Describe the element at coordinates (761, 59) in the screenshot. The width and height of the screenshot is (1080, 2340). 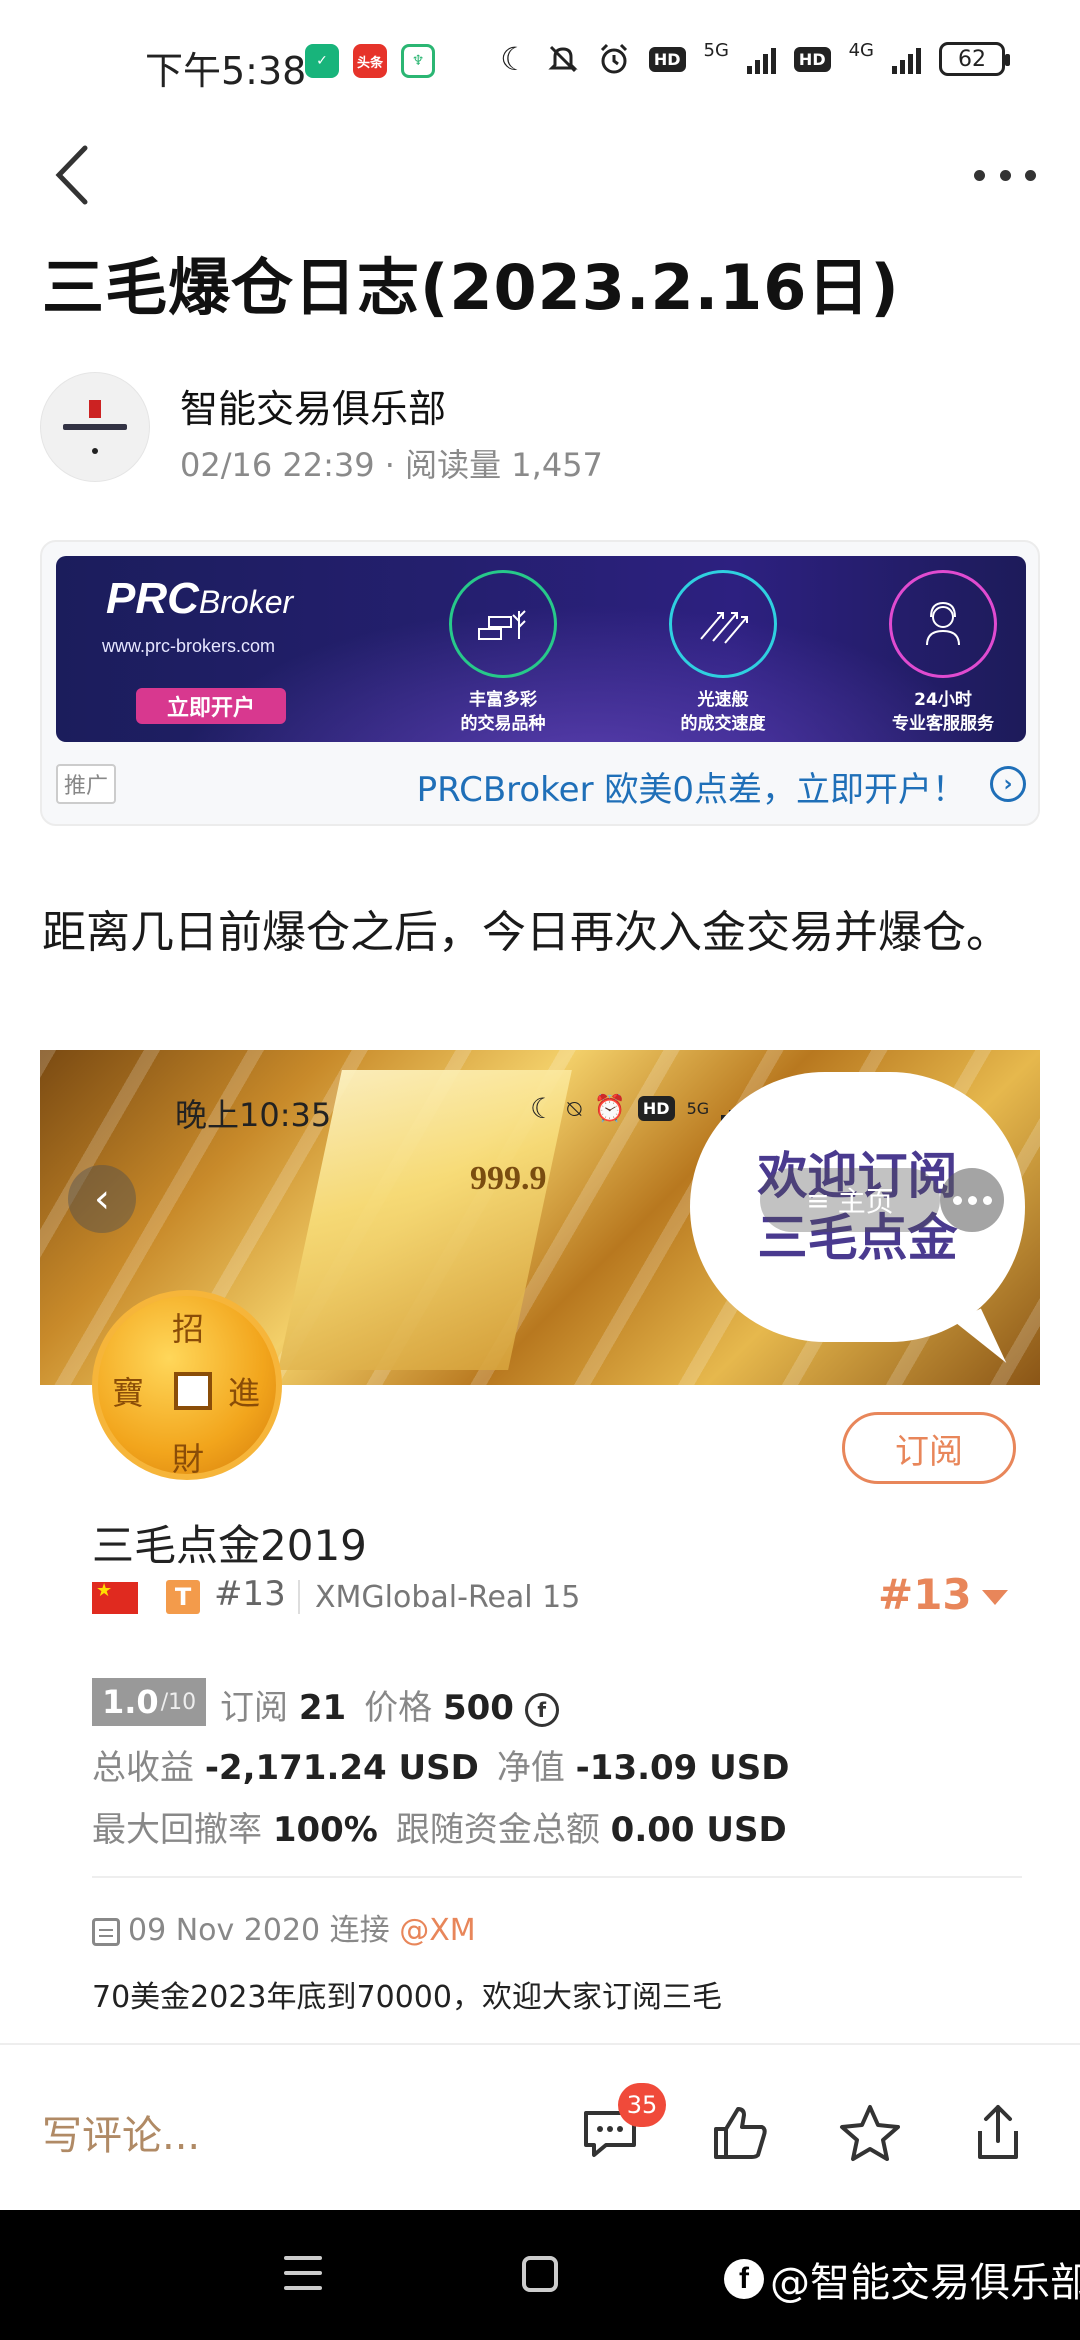
I see `signal-5g-icon` at that location.